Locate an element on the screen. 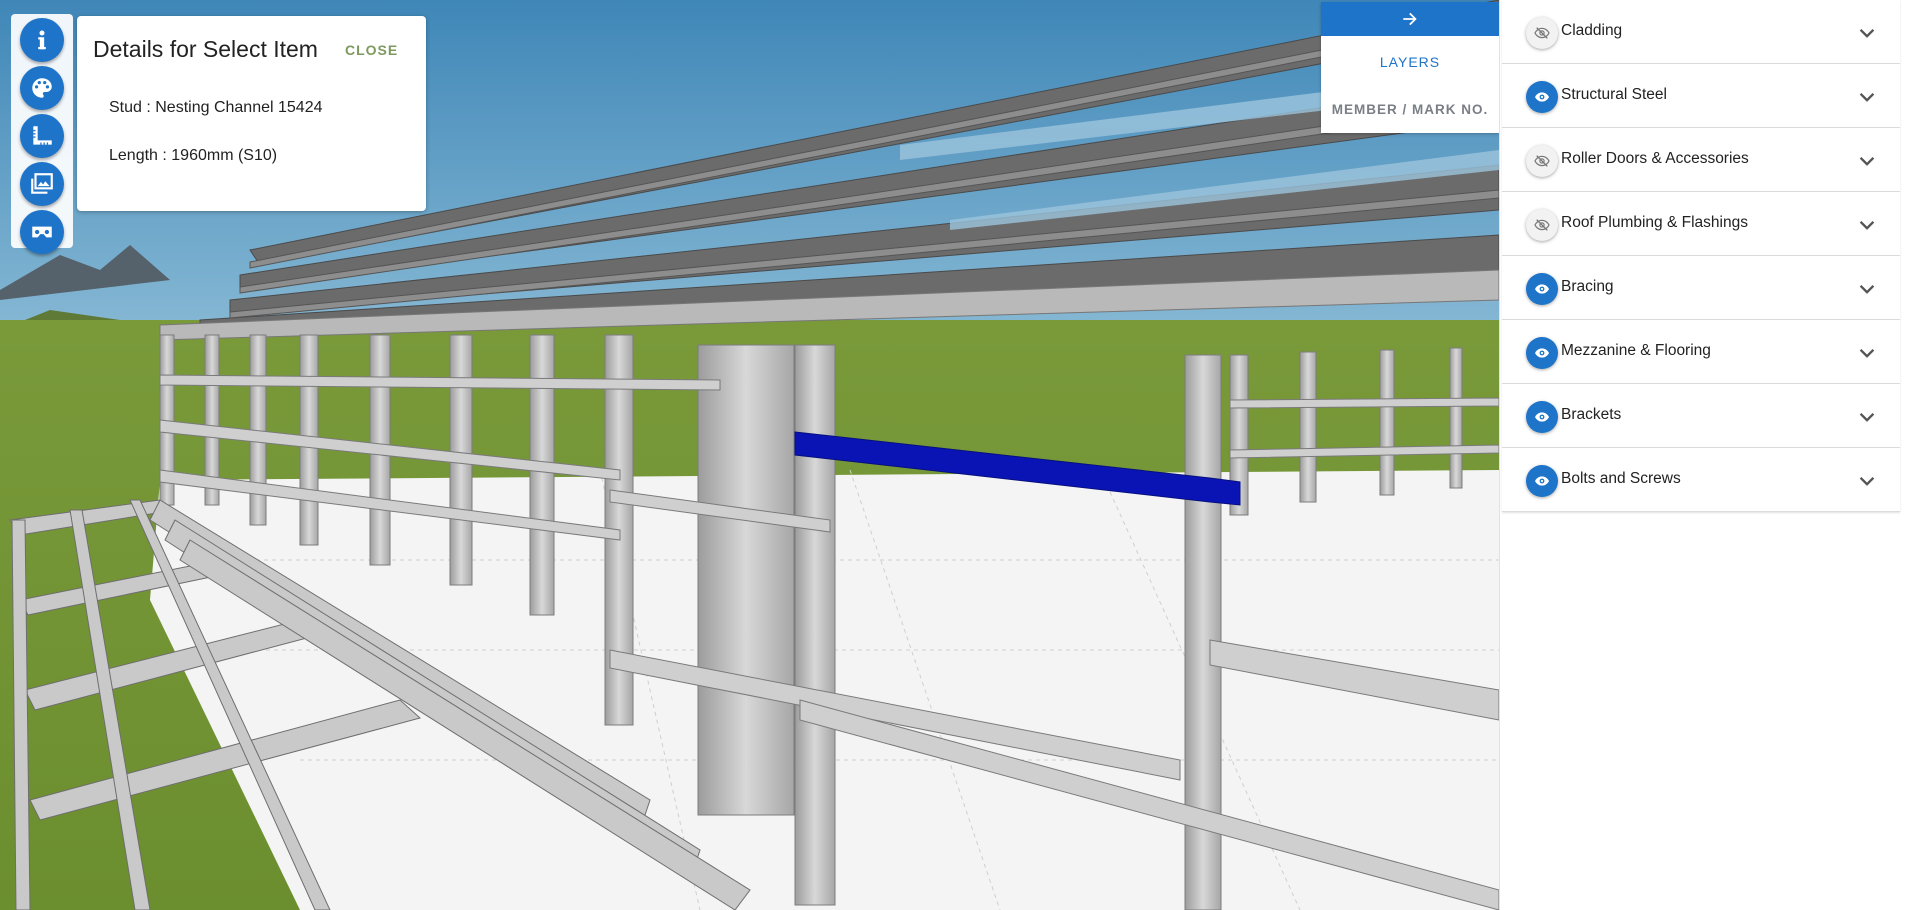  color-palette-button is located at coordinates (42, 88).